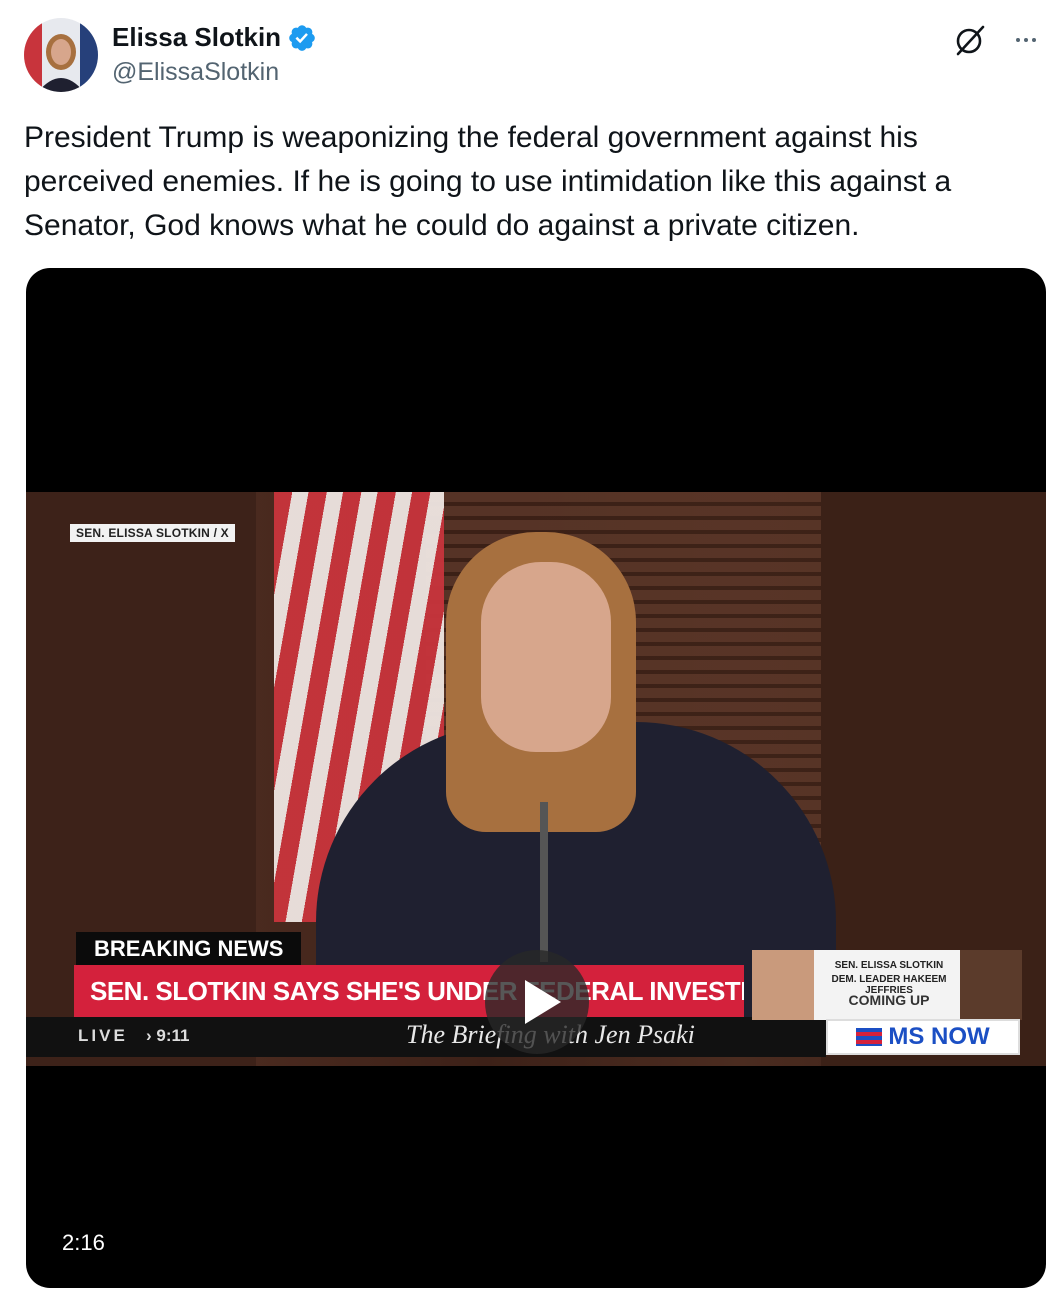 This screenshot has height=1296, width=1060. What do you see at coordinates (83, 1242) in the screenshot?
I see `video-duration: 2:16` at bounding box center [83, 1242].